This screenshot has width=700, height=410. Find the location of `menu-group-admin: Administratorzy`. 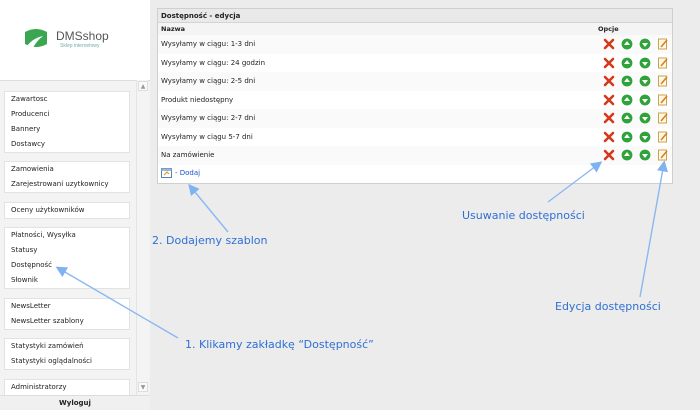

menu-group-admin: Administratorzy is located at coordinates (67, 387).